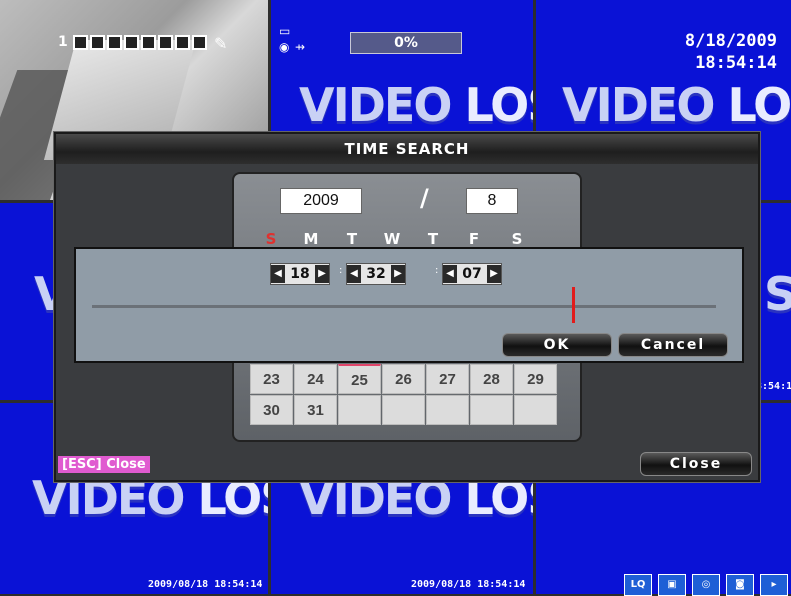 Image resolution: width=791 pixels, height=596 pixels. Describe the element at coordinates (433, 239) in the screenshot. I see `weekday-thu: T` at that location.